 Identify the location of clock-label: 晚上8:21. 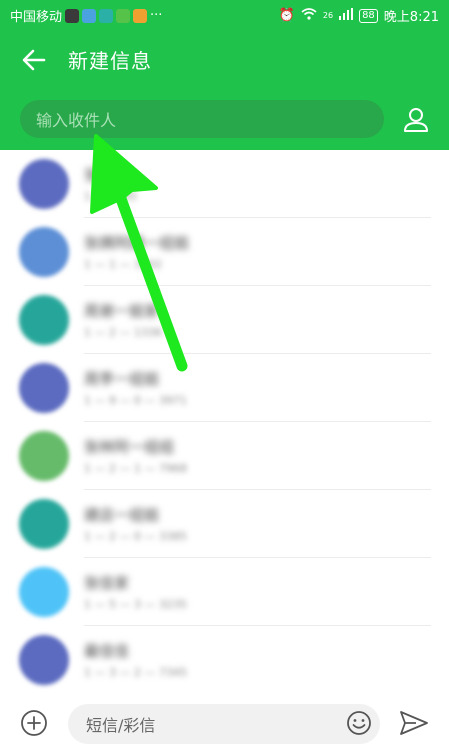
(411, 17).